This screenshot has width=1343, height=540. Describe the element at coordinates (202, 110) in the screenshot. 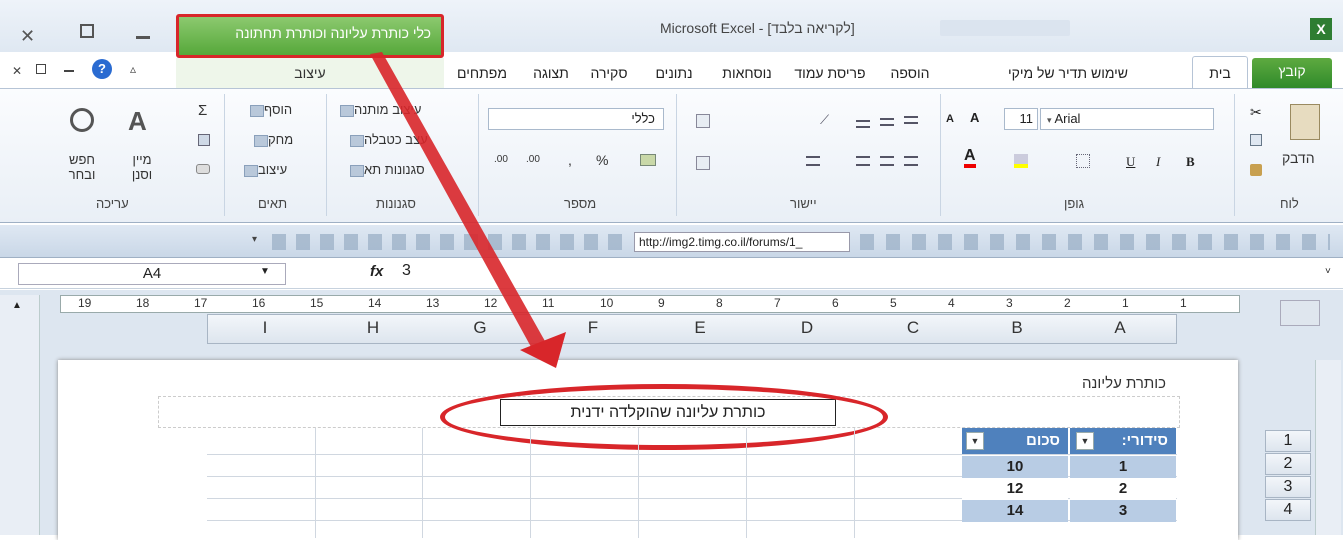

I see `autosum-icon: Σ` at that location.